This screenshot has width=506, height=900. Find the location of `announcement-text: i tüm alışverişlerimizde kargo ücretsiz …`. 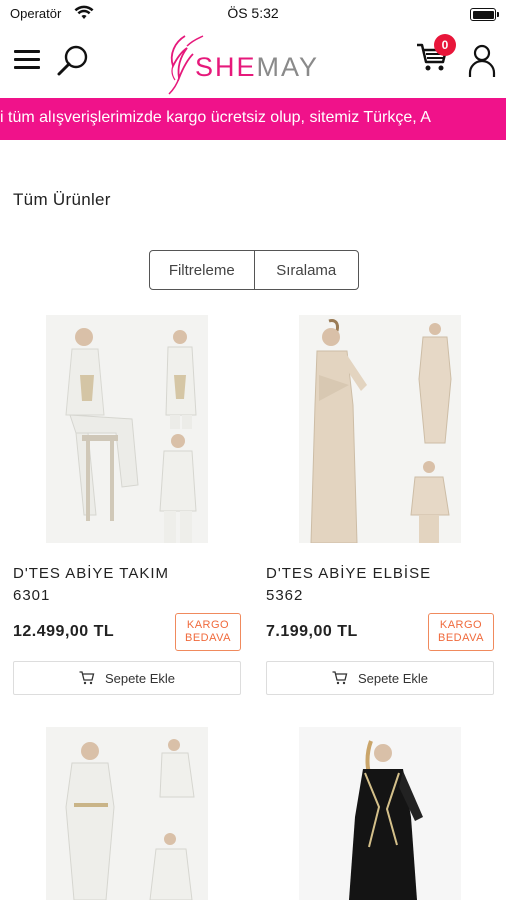

announcement-text: i tüm alışverişlerimizde kargo ücretsiz … is located at coordinates (215, 117).